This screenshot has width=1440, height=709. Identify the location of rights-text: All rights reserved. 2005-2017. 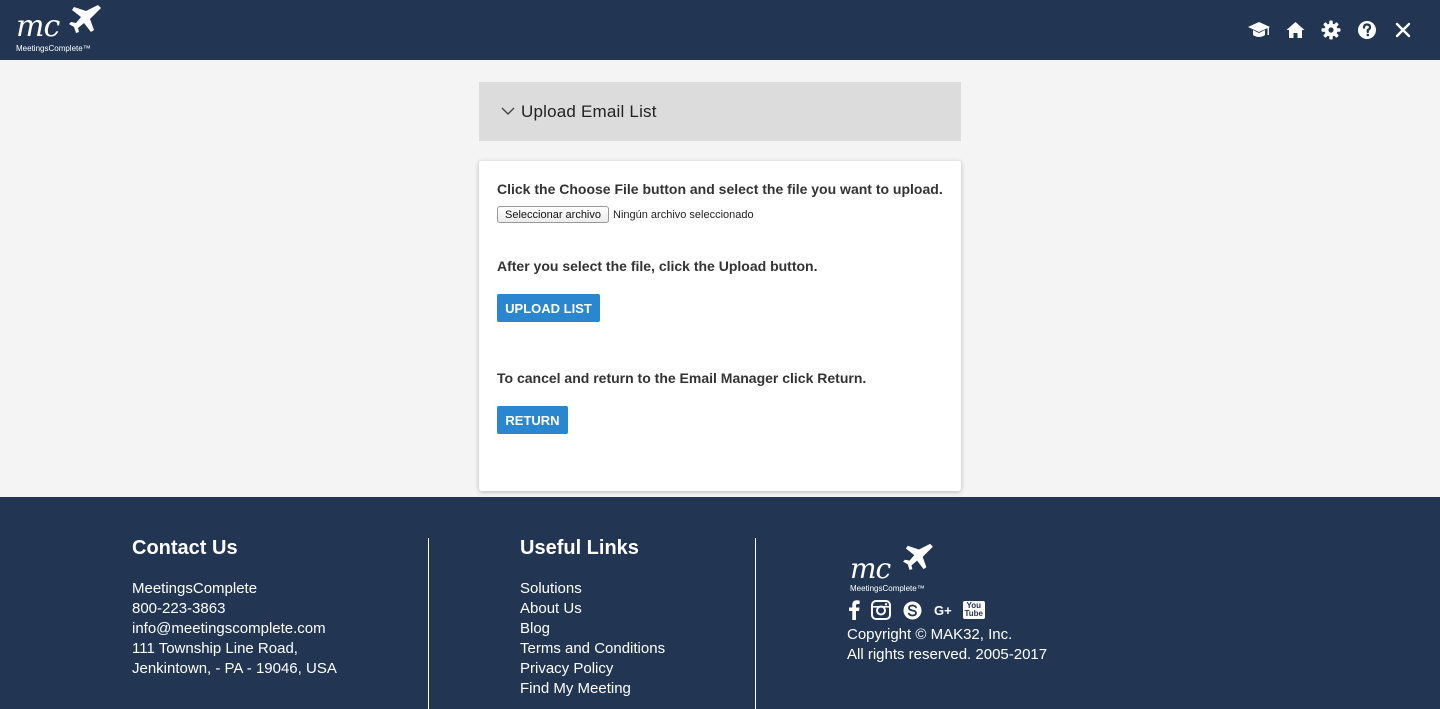
(947, 654).